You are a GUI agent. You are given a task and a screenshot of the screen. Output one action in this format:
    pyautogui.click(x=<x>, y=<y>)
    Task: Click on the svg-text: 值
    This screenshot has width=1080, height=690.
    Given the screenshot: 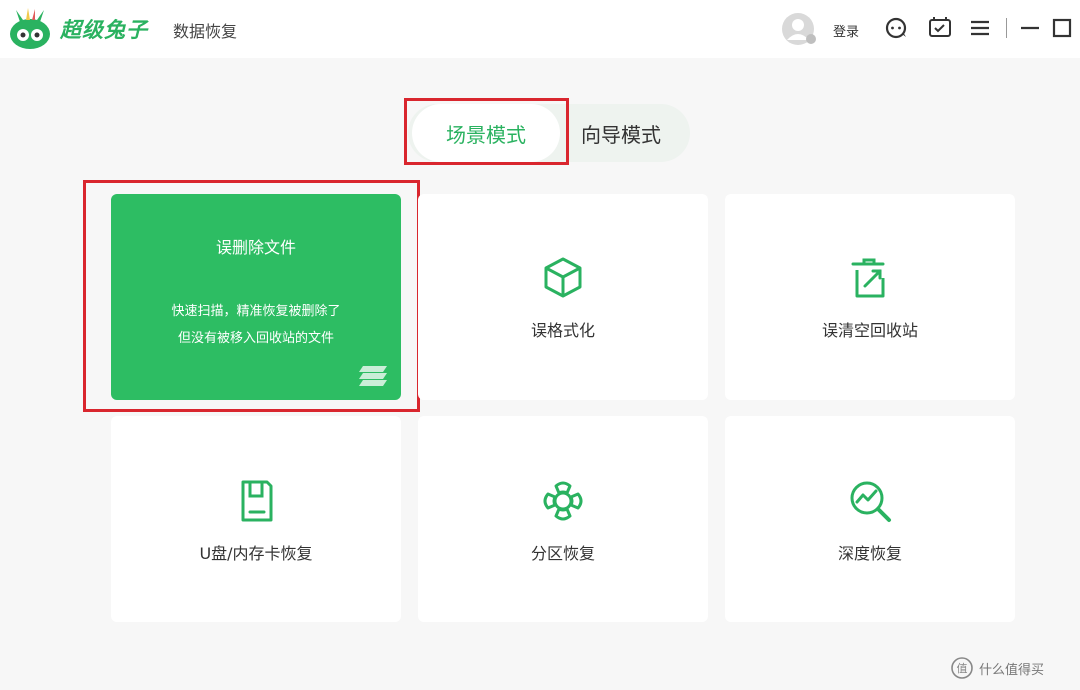 What is the action you would take?
    pyautogui.click(x=962, y=668)
    